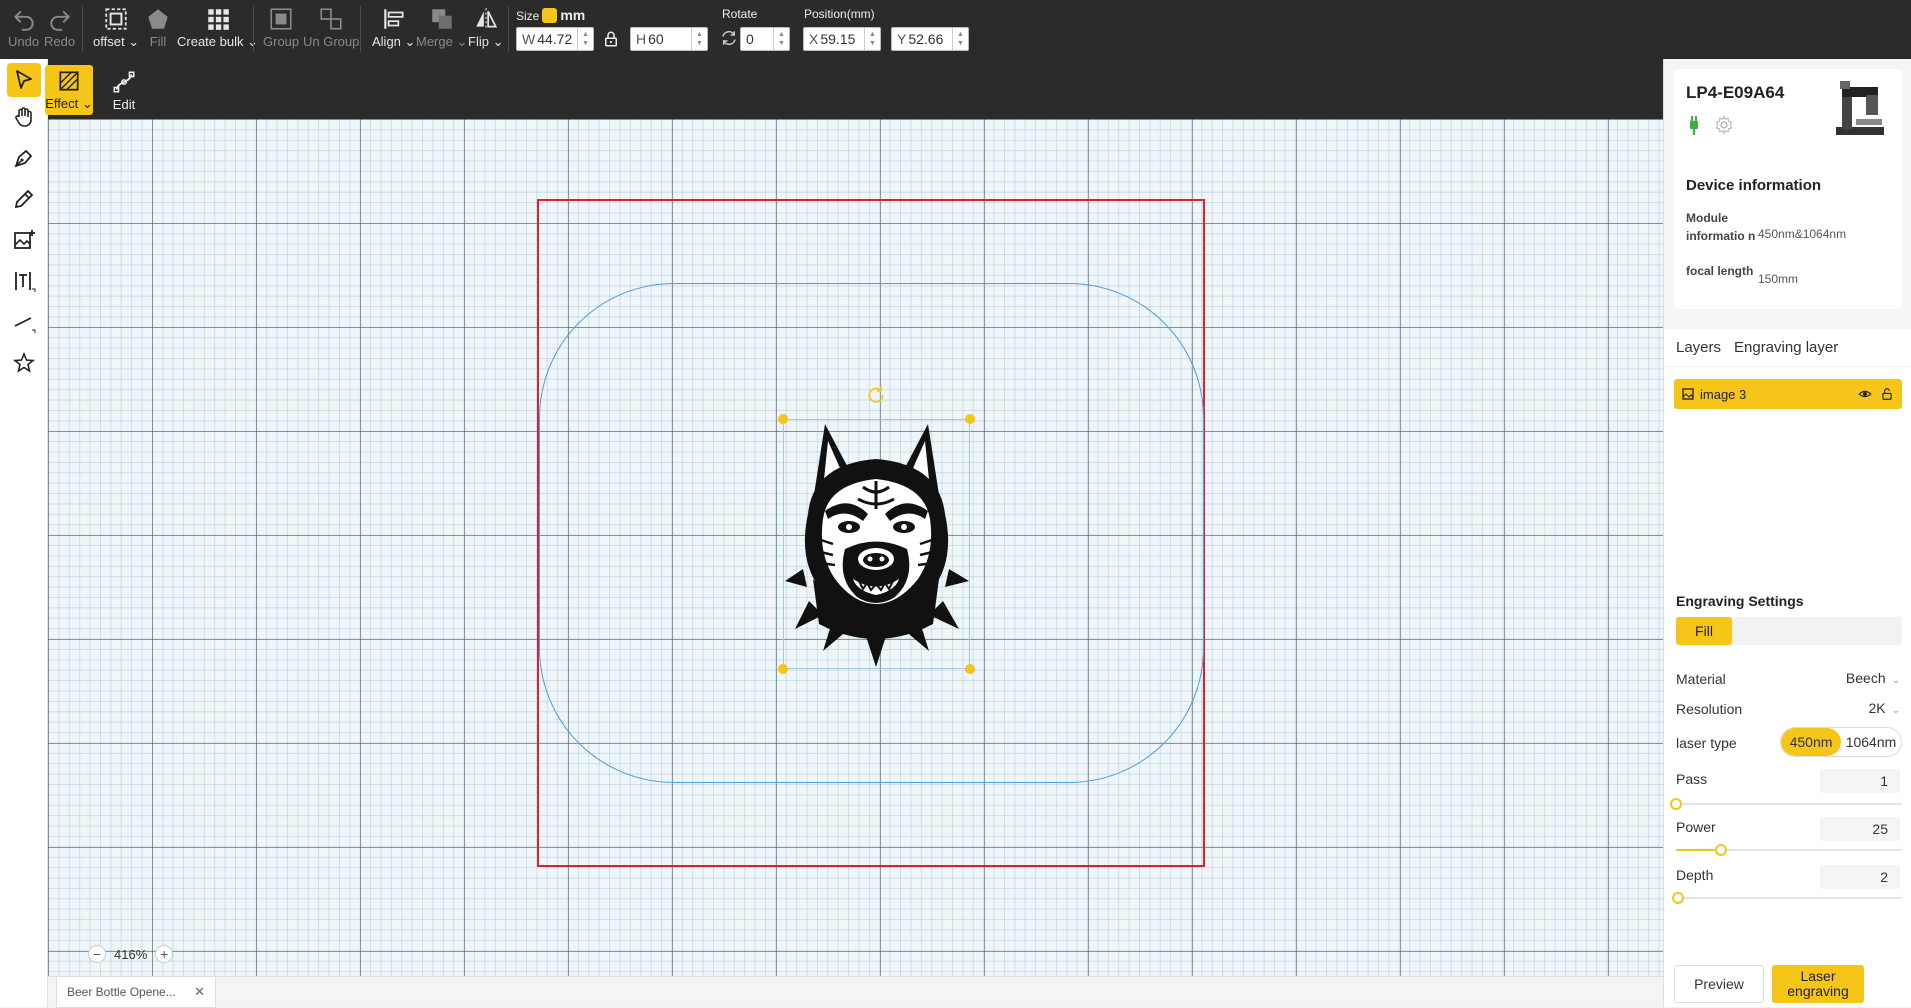  I want to click on rotate-label: Rotate, so click(740, 14).